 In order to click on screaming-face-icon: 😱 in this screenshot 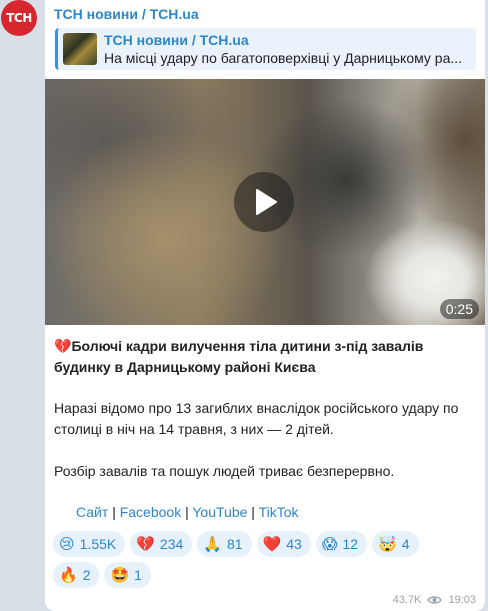, I will do `click(329, 544)`.